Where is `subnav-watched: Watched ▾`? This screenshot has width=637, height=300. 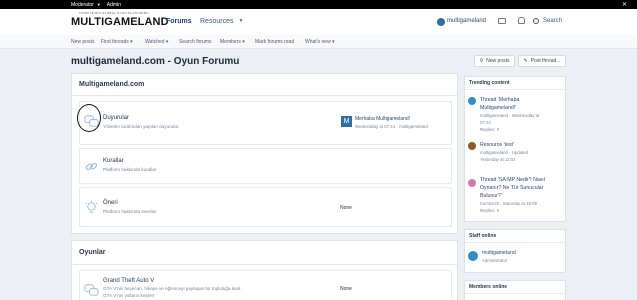 subnav-watched: Watched ▾ is located at coordinates (156, 42).